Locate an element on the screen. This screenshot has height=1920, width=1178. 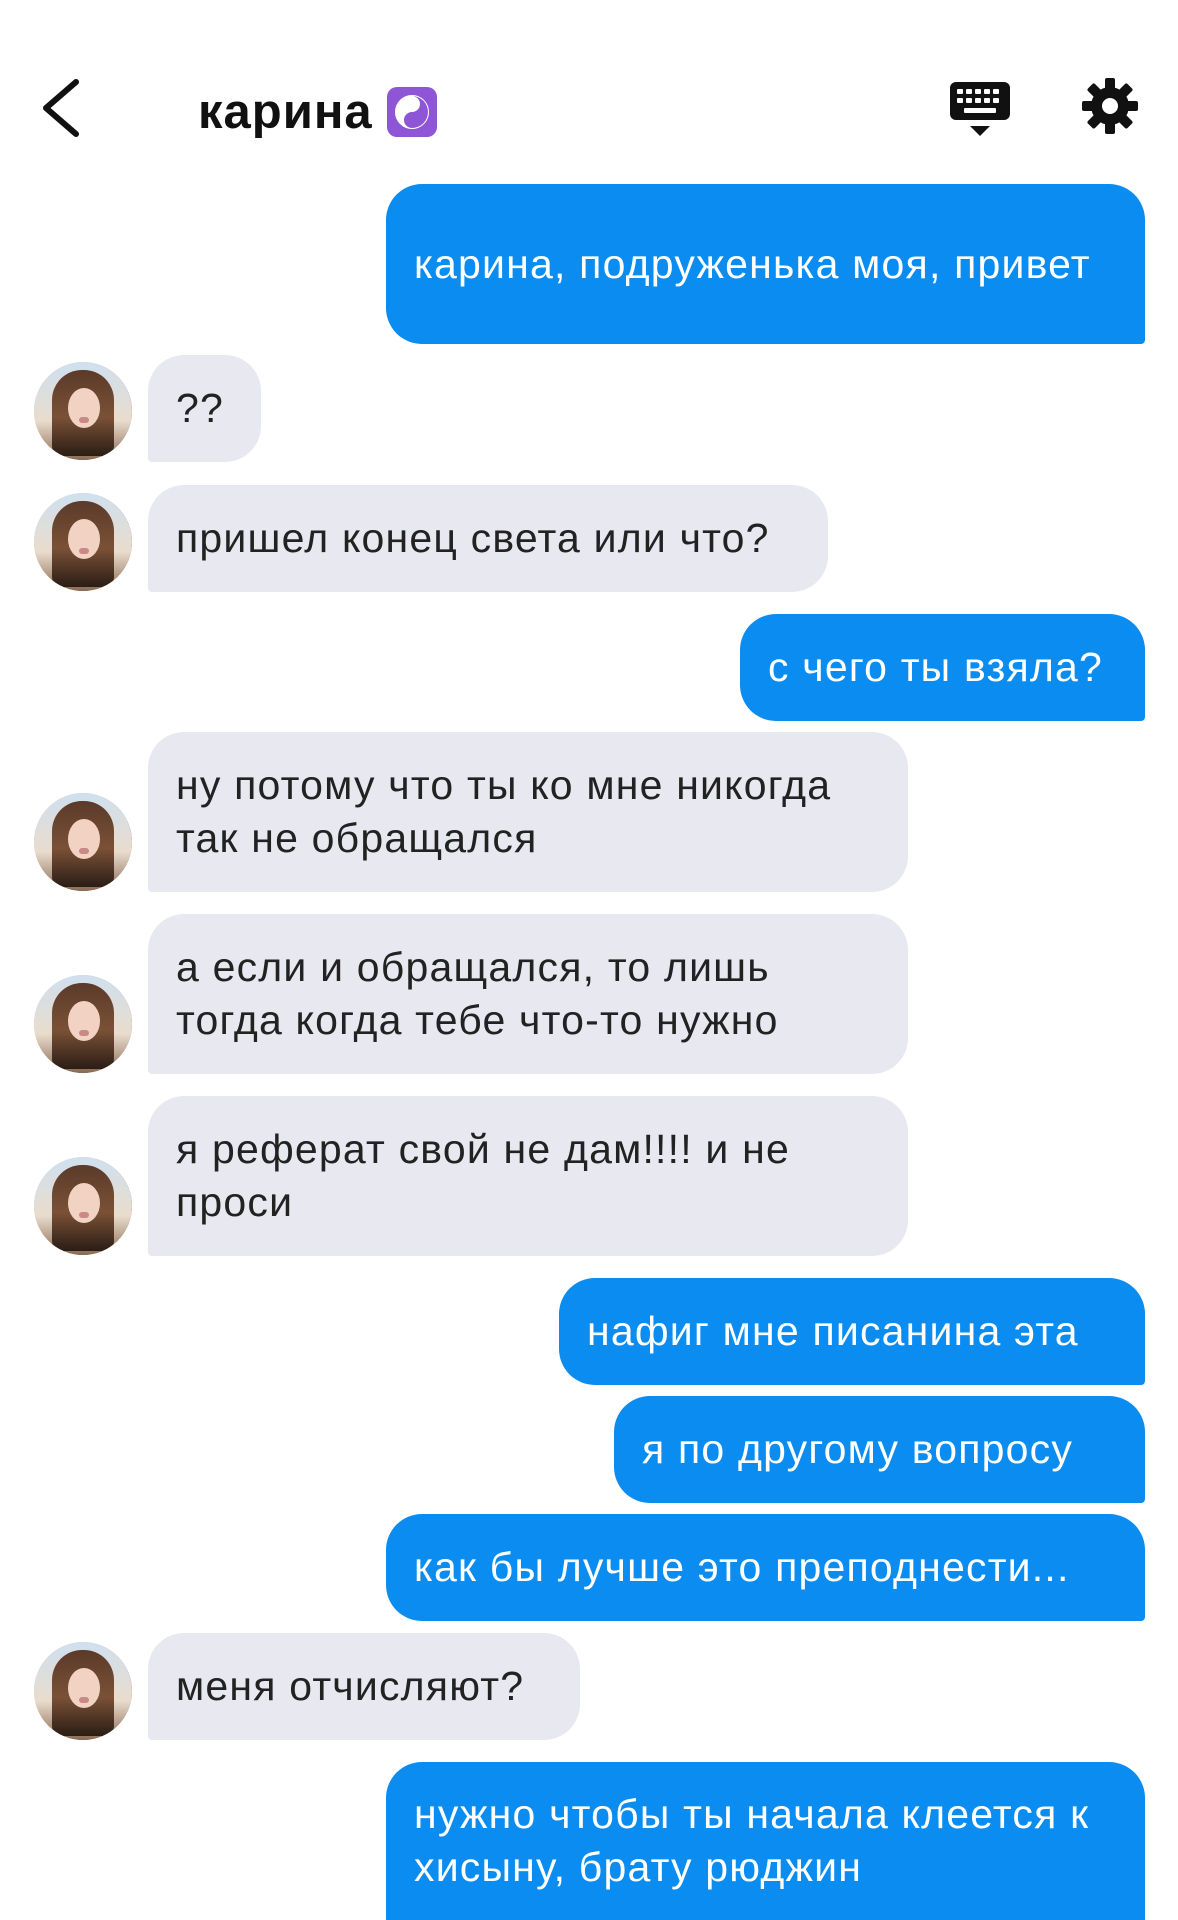
message-bubble-outgoing: я по другому вопросу is located at coordinates (879, 1449).